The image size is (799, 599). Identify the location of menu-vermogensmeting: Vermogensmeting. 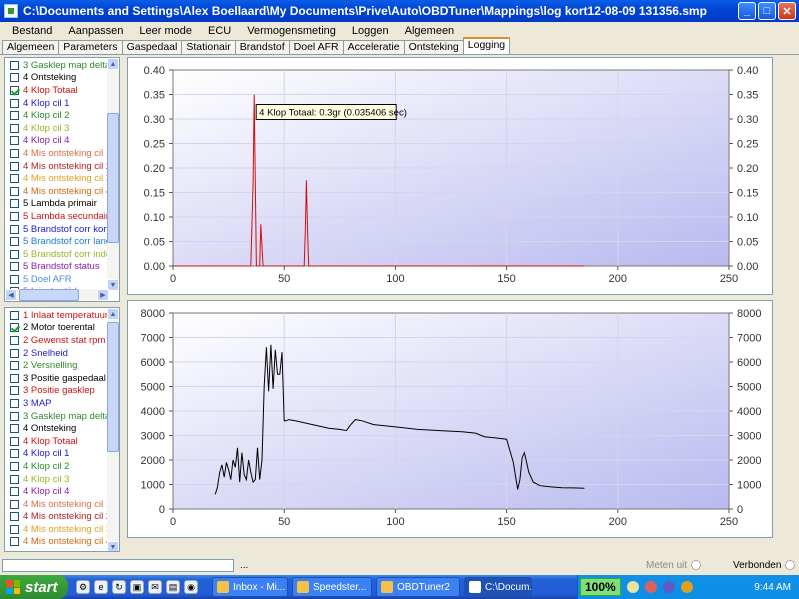
(291, 31).